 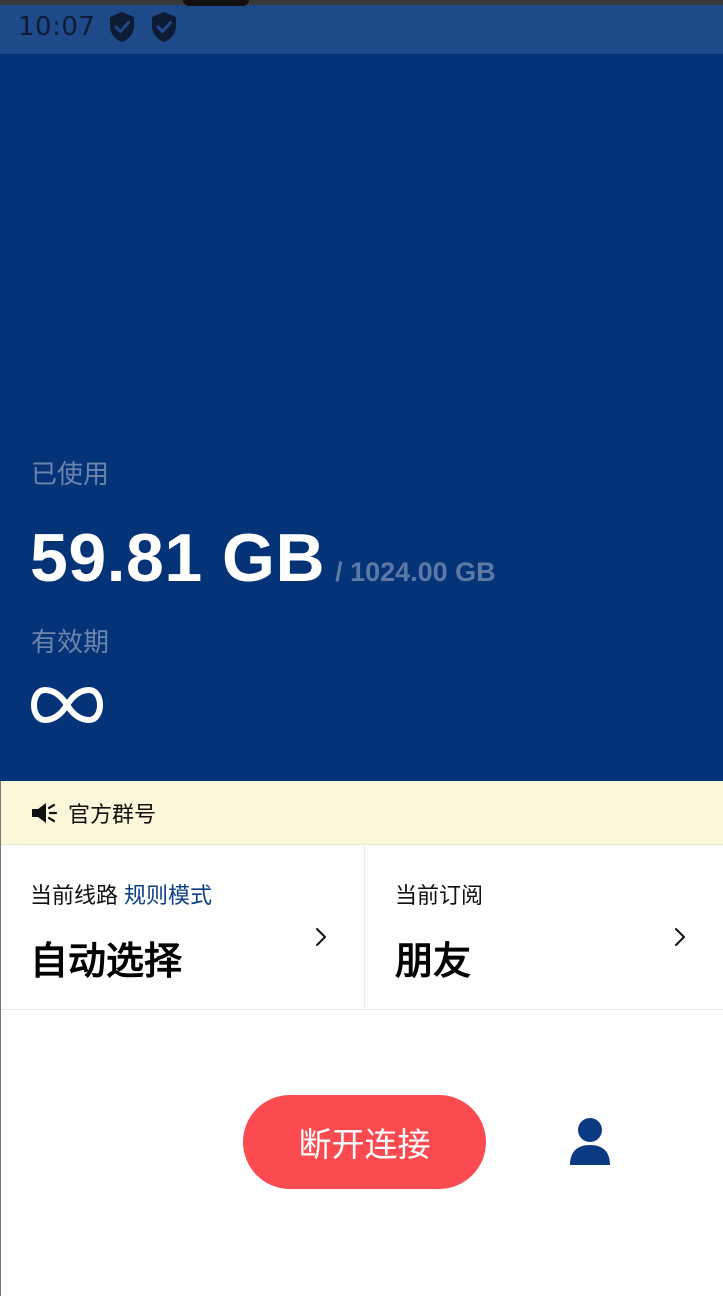 I want to click on announcement-text: 官方群号, so click(x=112, y=815).